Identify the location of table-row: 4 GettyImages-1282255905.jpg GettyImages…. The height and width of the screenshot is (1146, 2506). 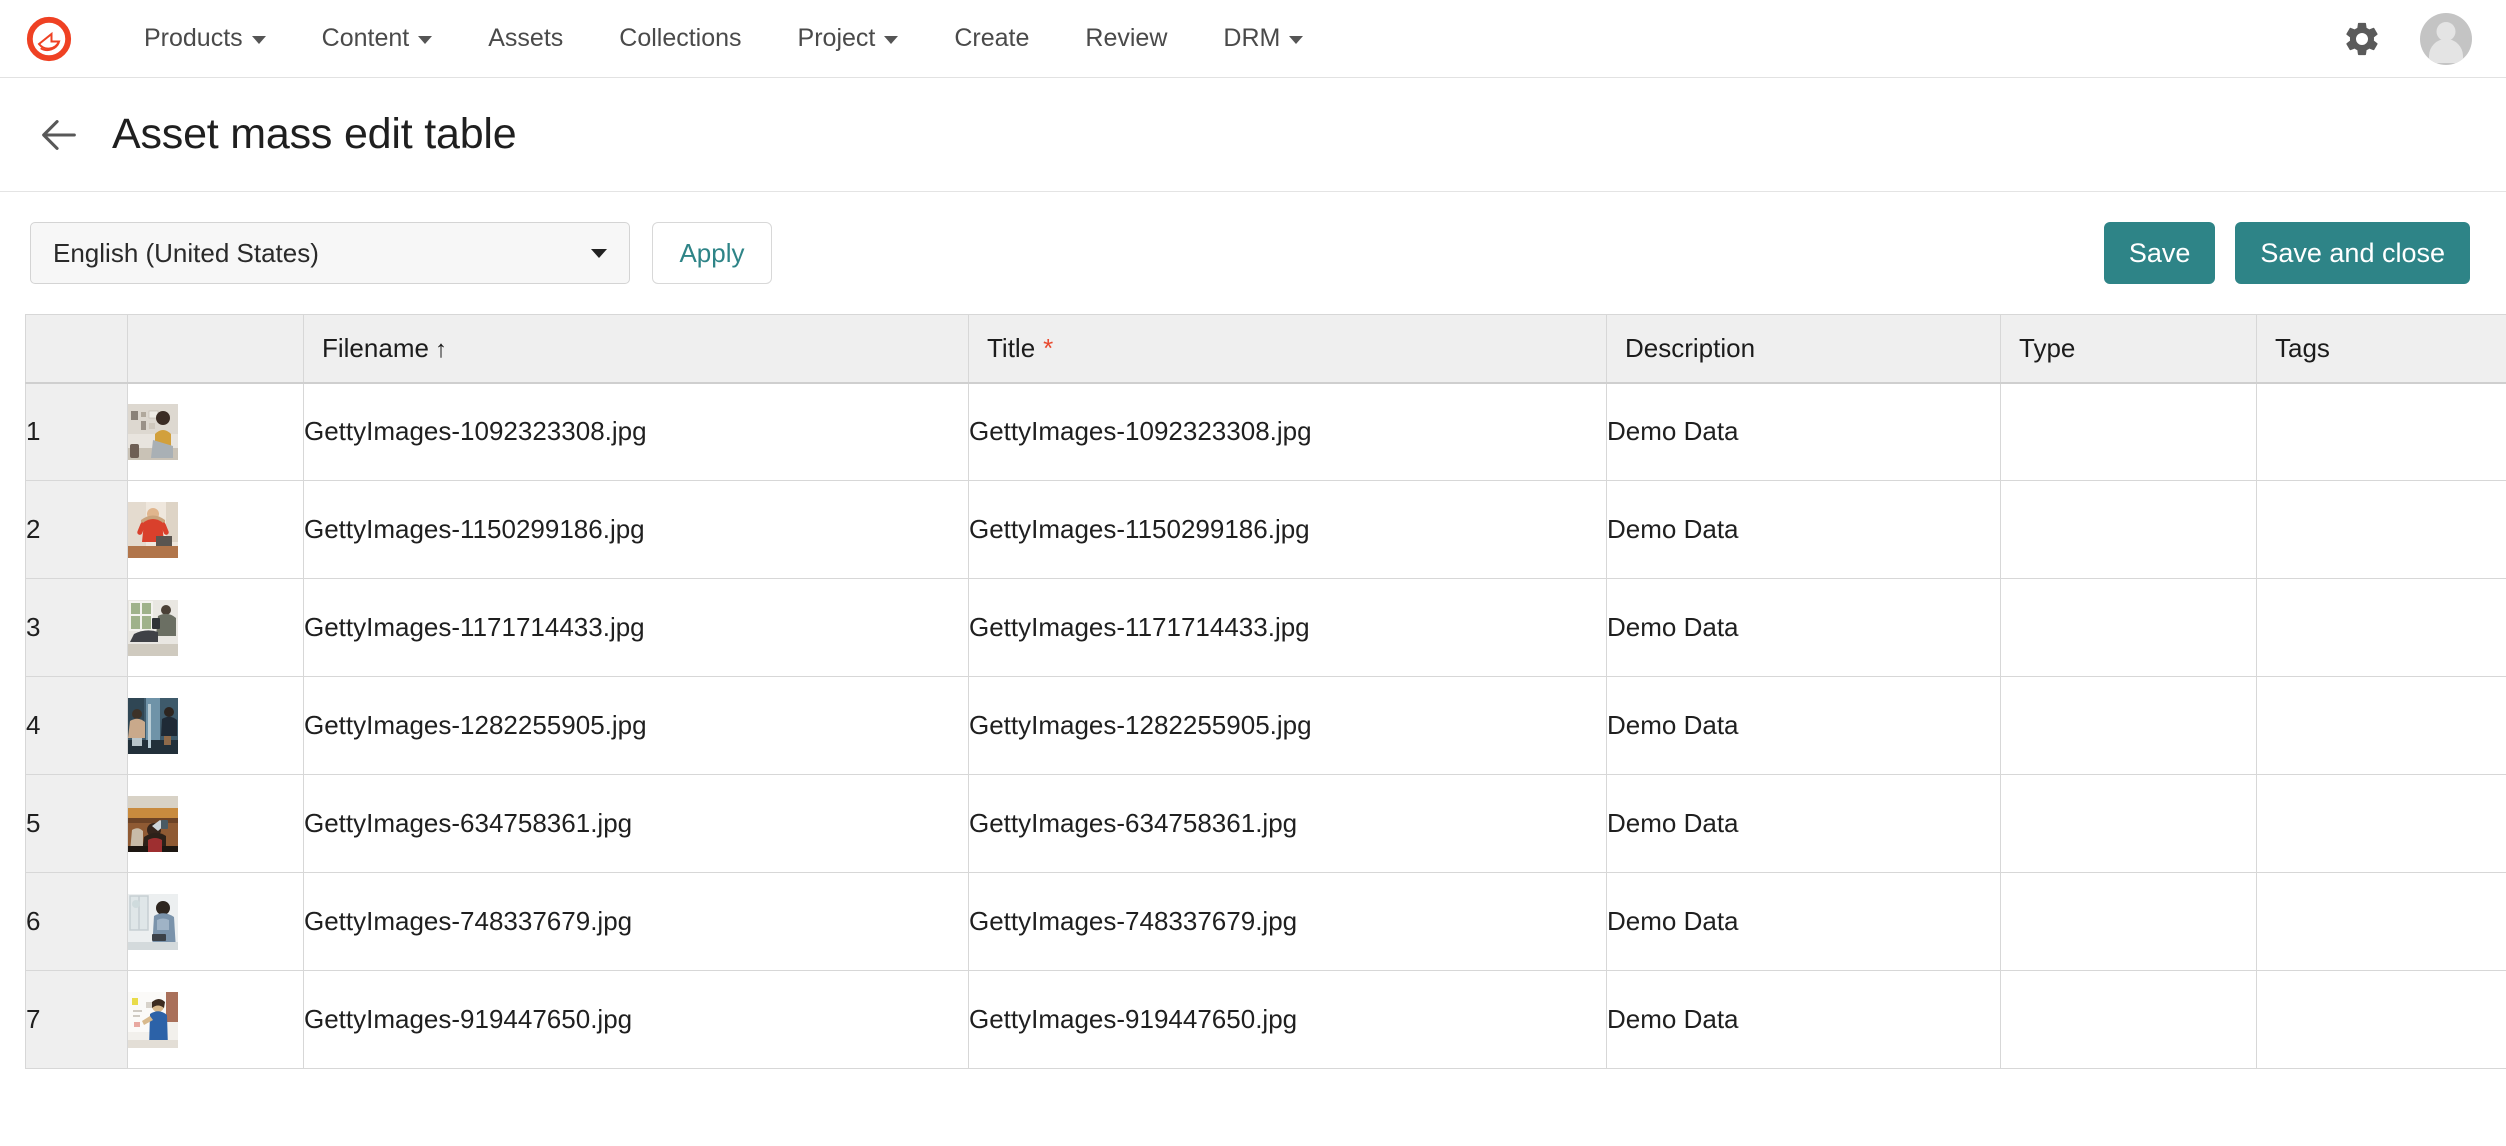
(1265, 725).